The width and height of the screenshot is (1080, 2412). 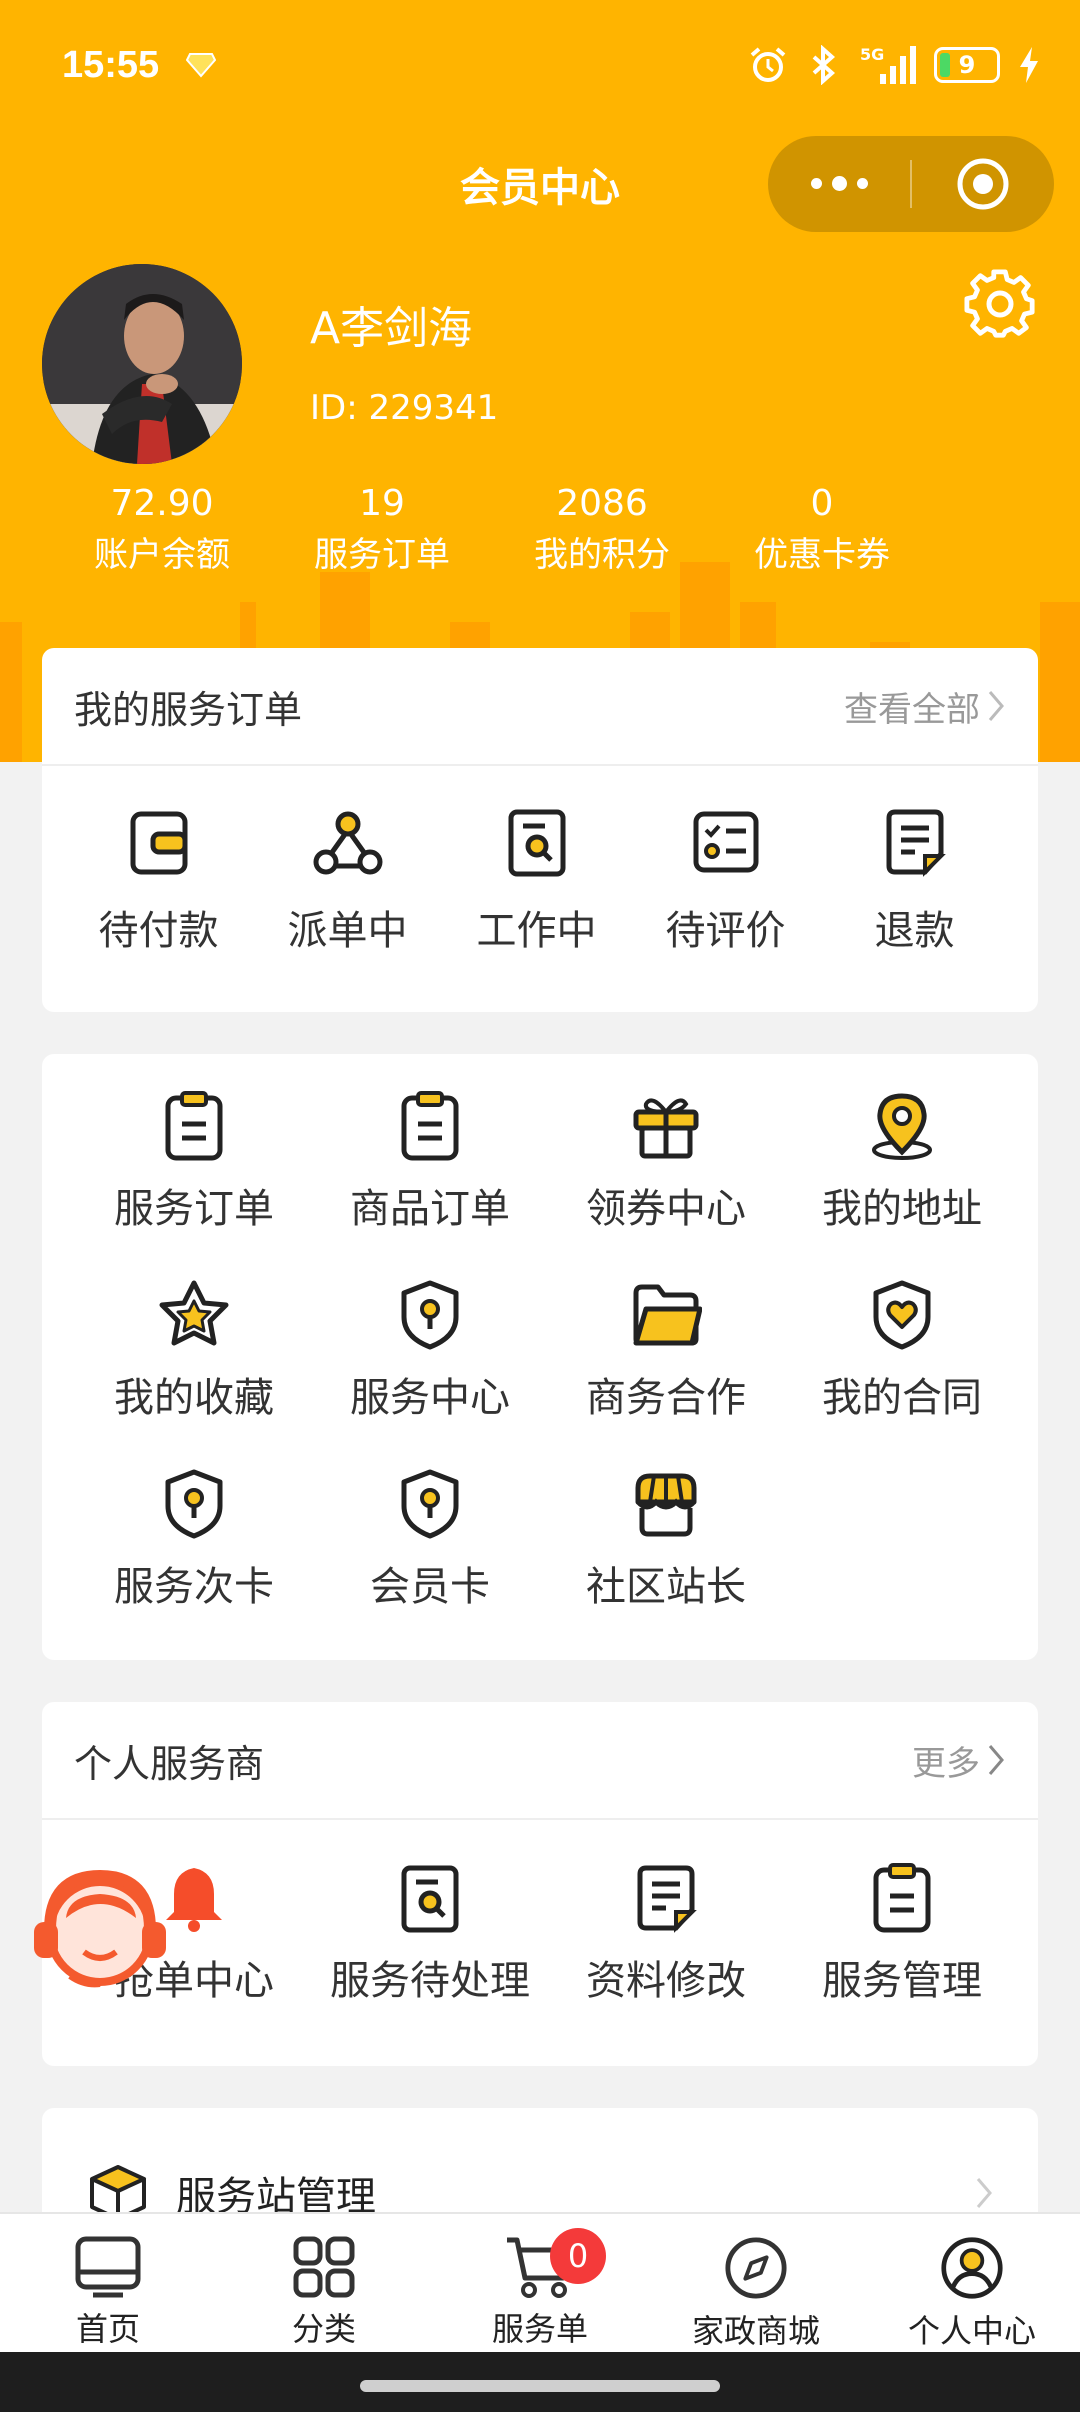 I want to click on gift-icon, so click(x=666, y=1128).